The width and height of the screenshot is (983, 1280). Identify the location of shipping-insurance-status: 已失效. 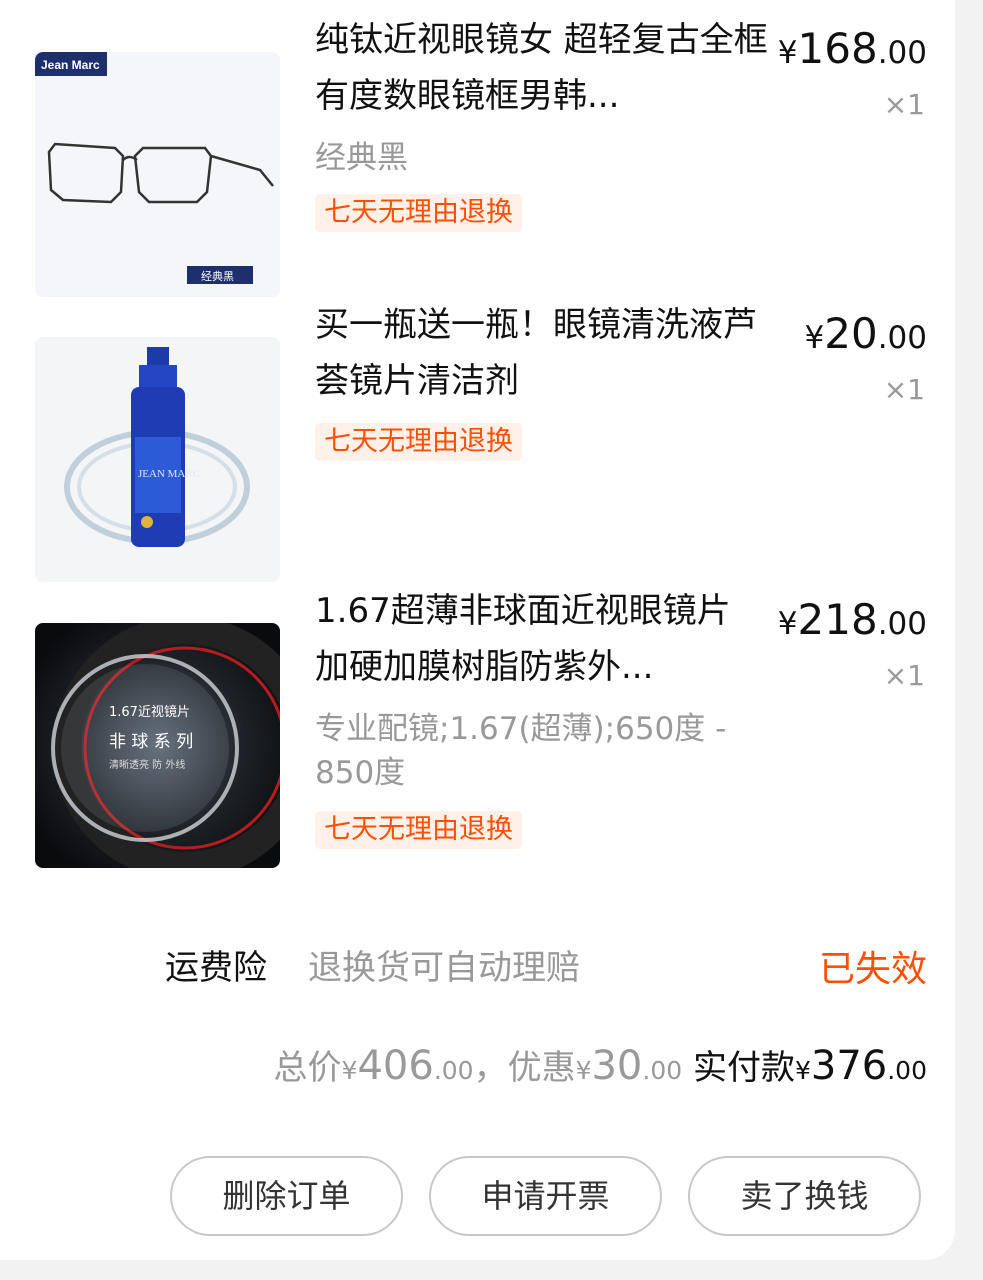
(872, 969).